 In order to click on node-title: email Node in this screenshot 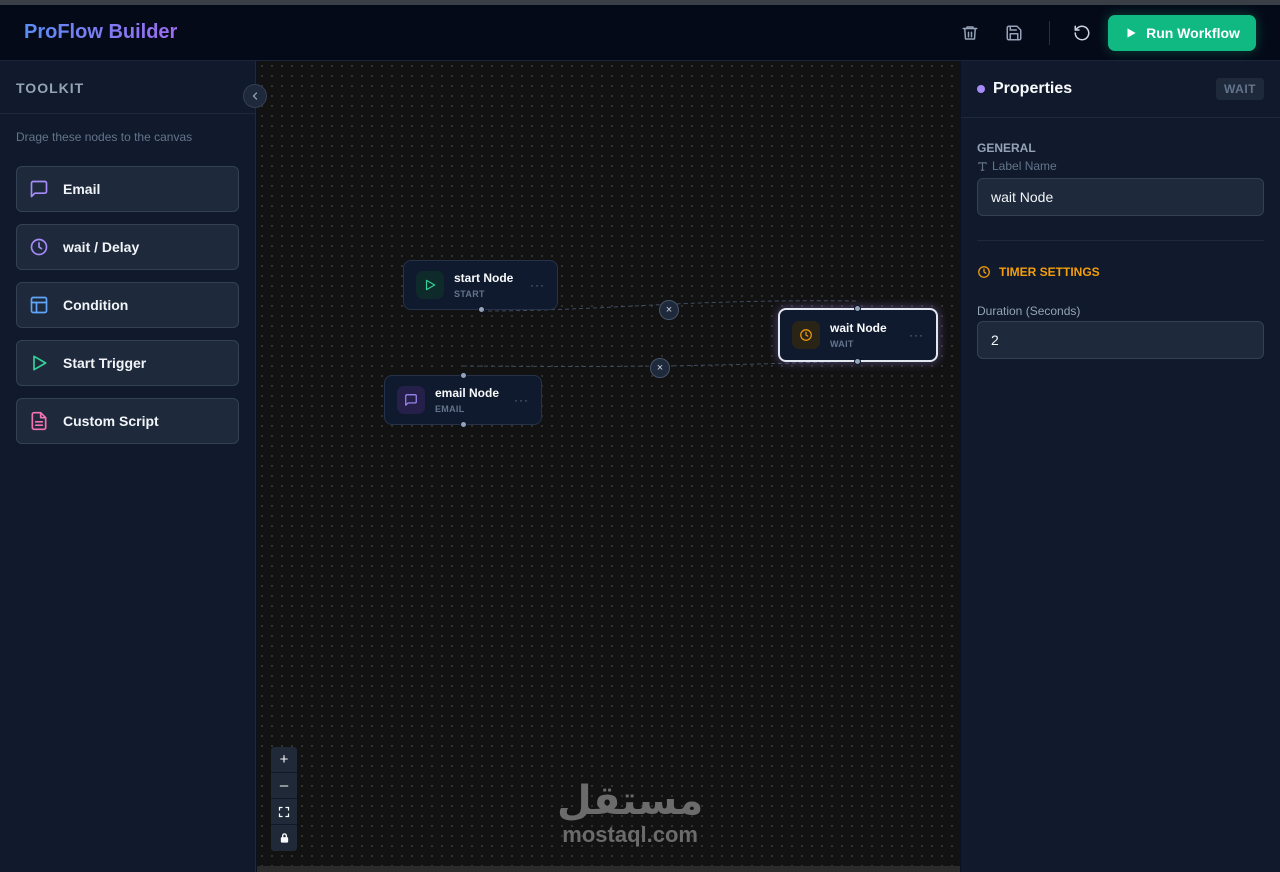, I will do `click(467, 393)`.